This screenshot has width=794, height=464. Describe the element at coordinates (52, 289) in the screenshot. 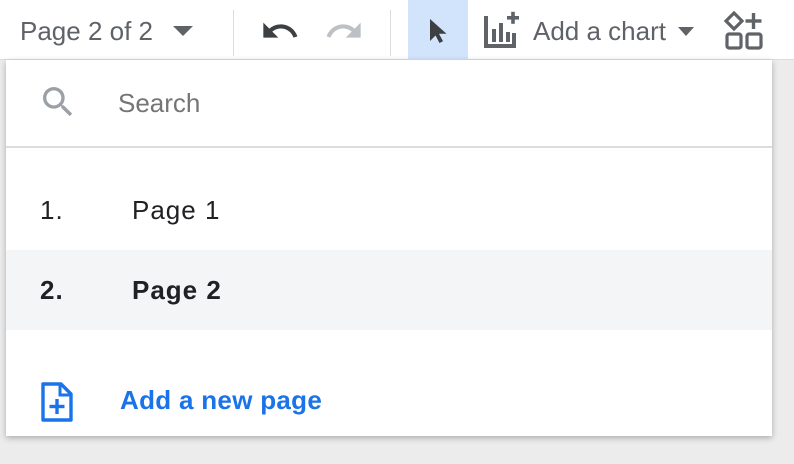

I see `page-number: 2.` at that location.